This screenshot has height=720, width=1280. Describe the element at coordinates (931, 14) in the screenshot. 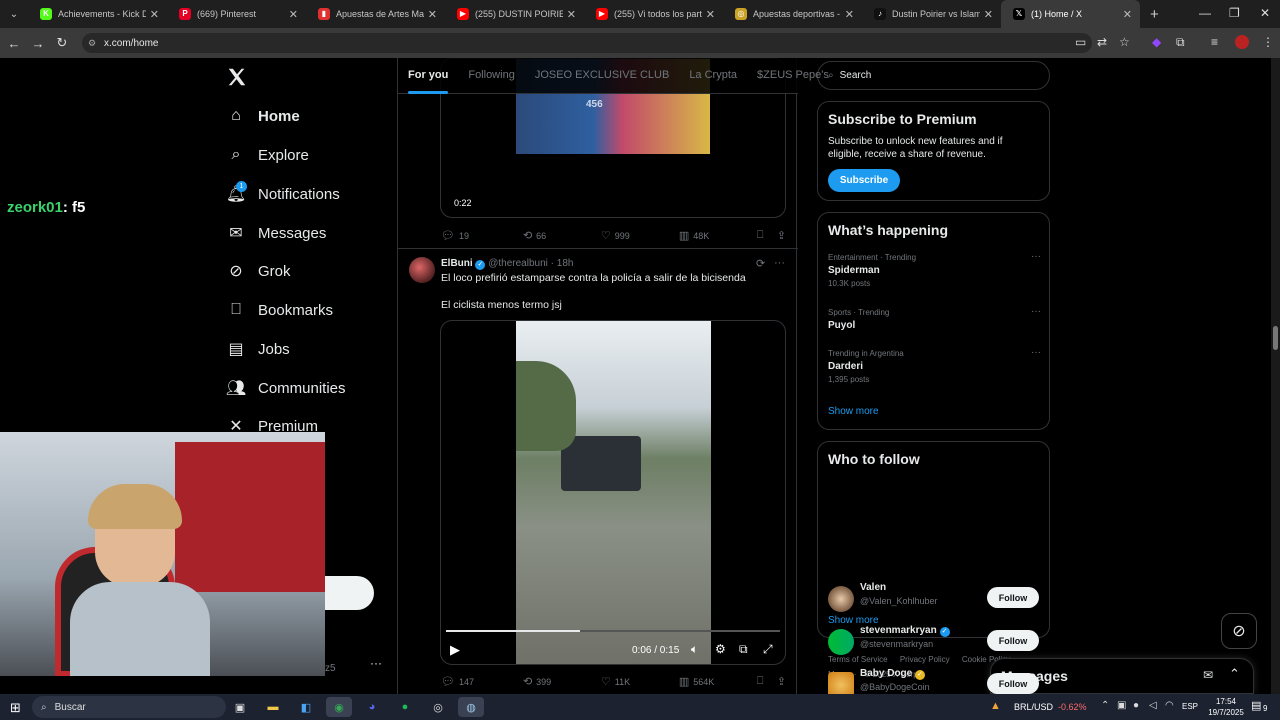

I see `browser-tab: ♪ Dustin Poirier vs Islam M ✕` at that location.